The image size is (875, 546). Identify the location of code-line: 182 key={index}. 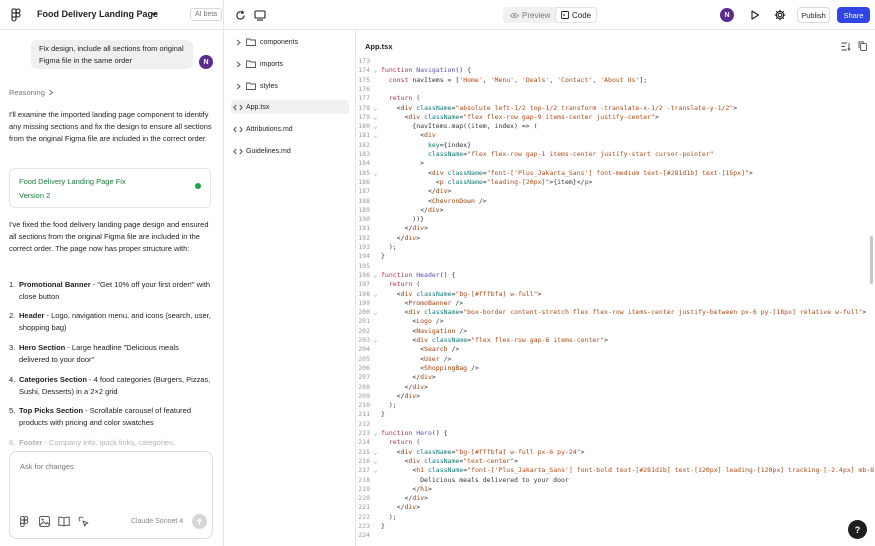
(615, 145).